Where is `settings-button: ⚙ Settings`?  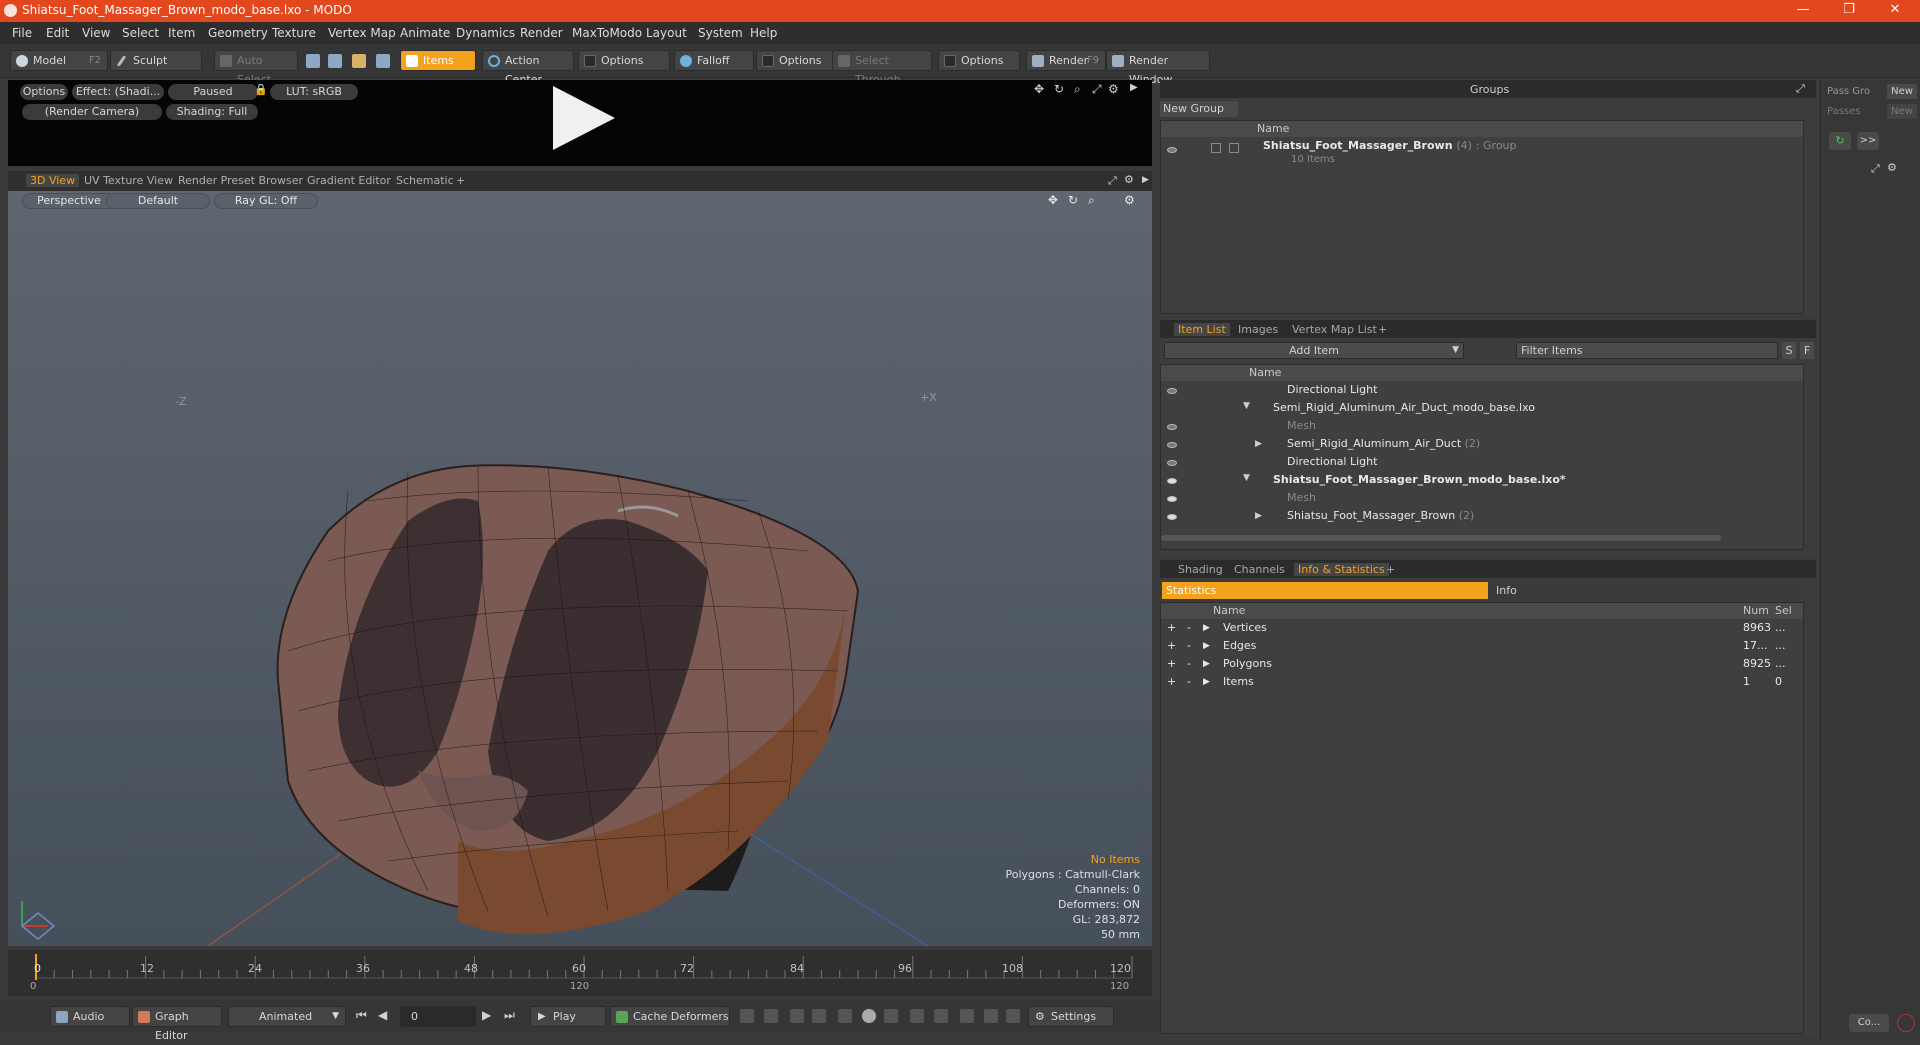
settings-button: ⚙ Settings is located at coordinates (1071, 1016).